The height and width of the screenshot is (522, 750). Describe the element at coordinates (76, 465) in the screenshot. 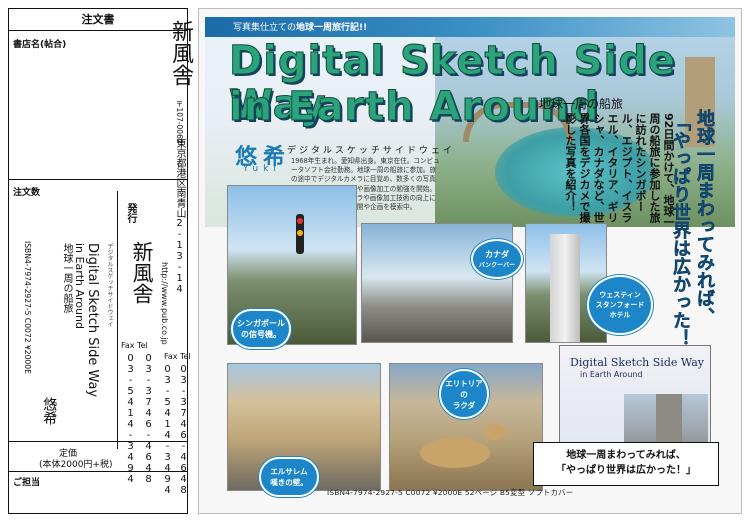

I see `price-value: (本体2000円+税)` at that location.